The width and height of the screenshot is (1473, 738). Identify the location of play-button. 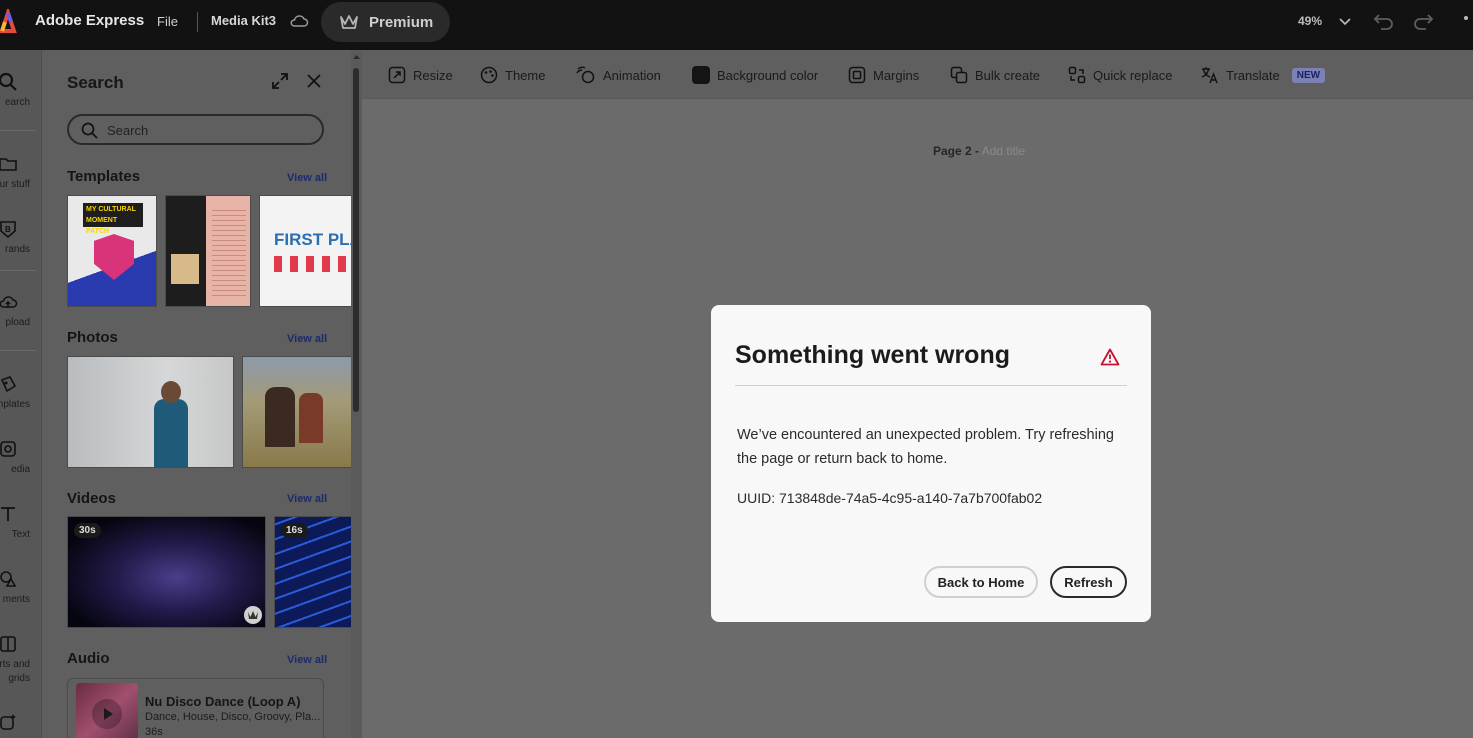
(107, 714).